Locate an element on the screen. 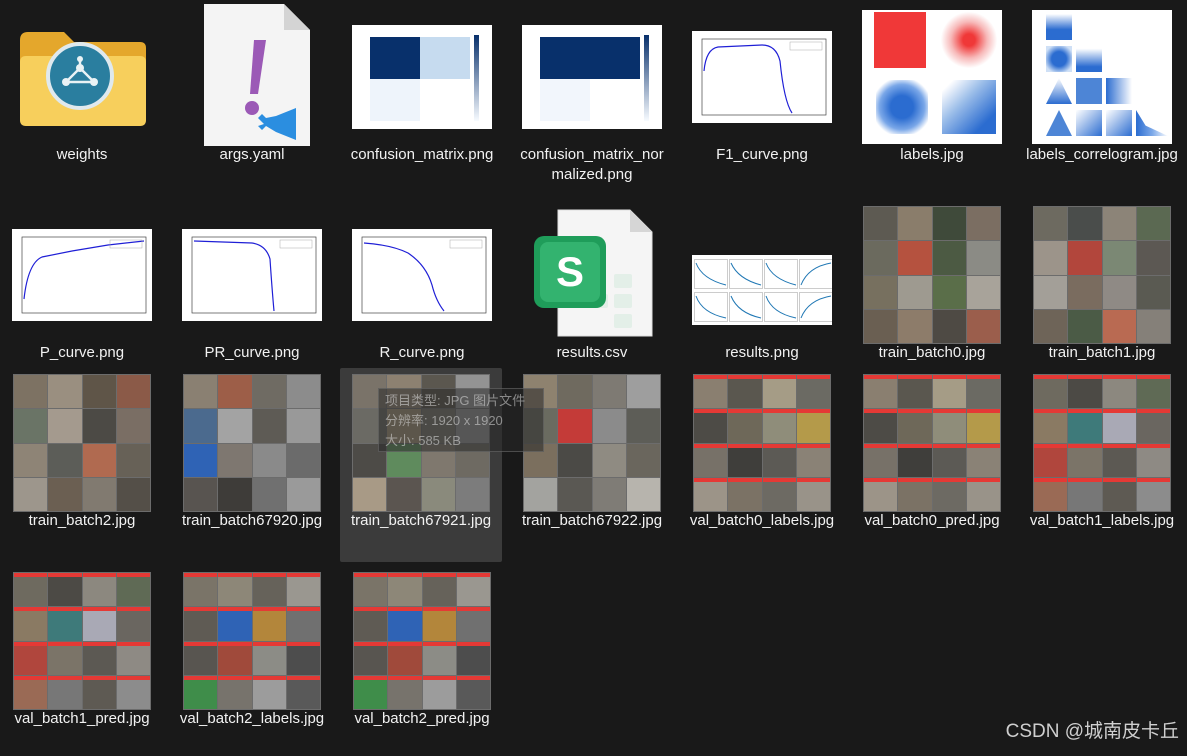 The height and width of the screenshot is (756, 1187). val-batch1-pred-thumbnail is located at coordinates (82, 641).